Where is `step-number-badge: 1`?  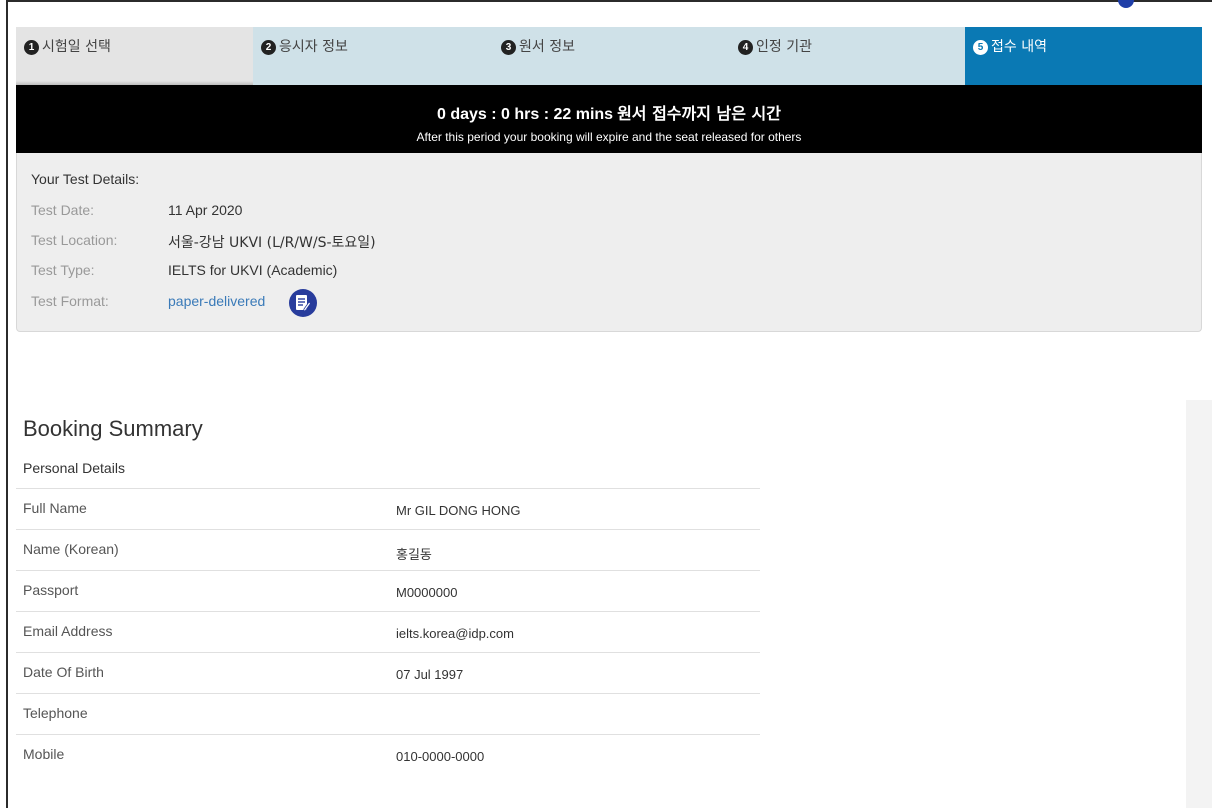
step-number-badge: 1 is located at coordinates (31, 47).